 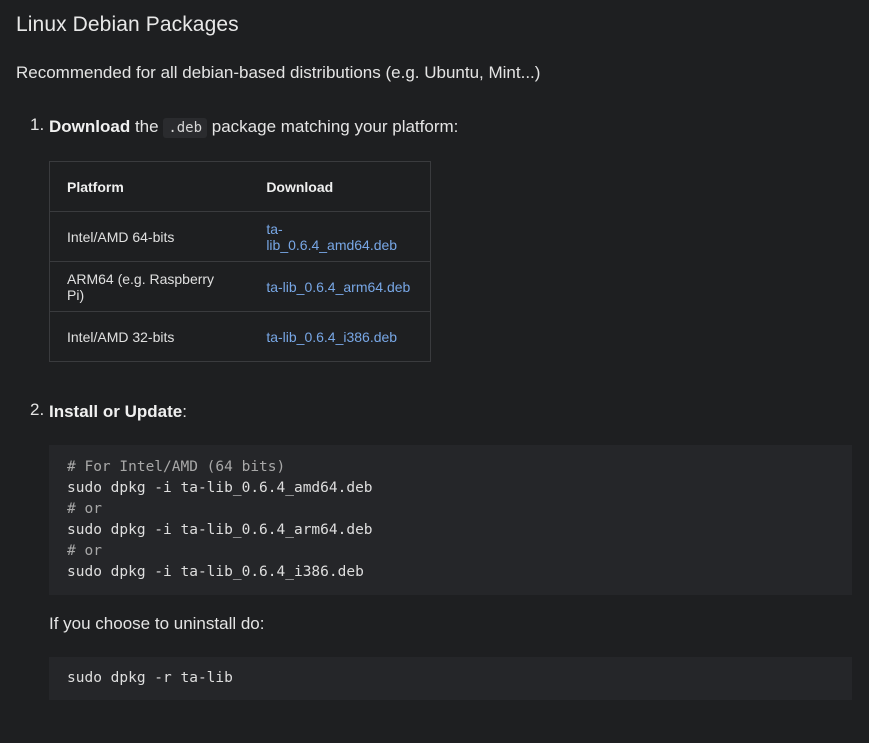 I want to click on platform-cell: Intel/AMD 32-bits, so click(x=121, y=336).